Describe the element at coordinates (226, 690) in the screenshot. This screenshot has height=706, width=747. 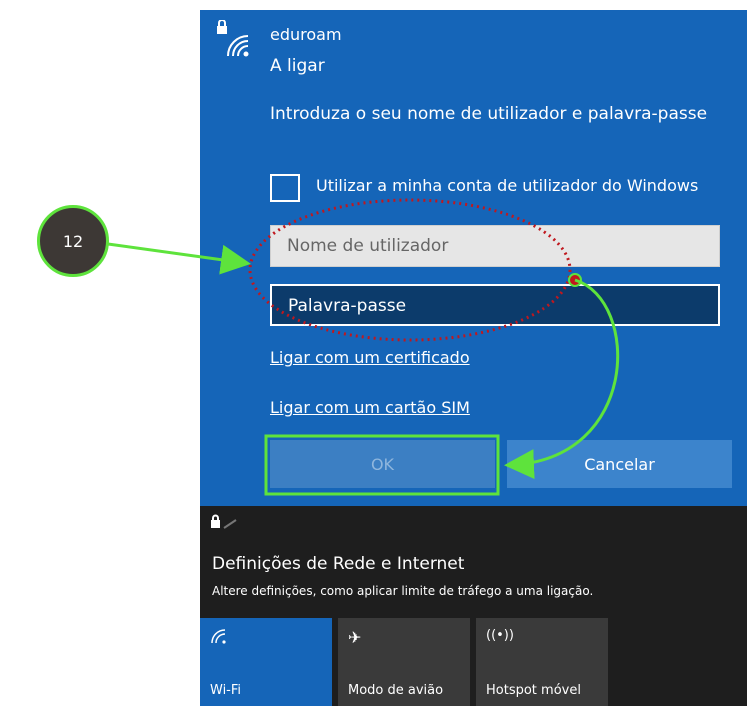
I see `tile-label: Wi-Fi` at that location.